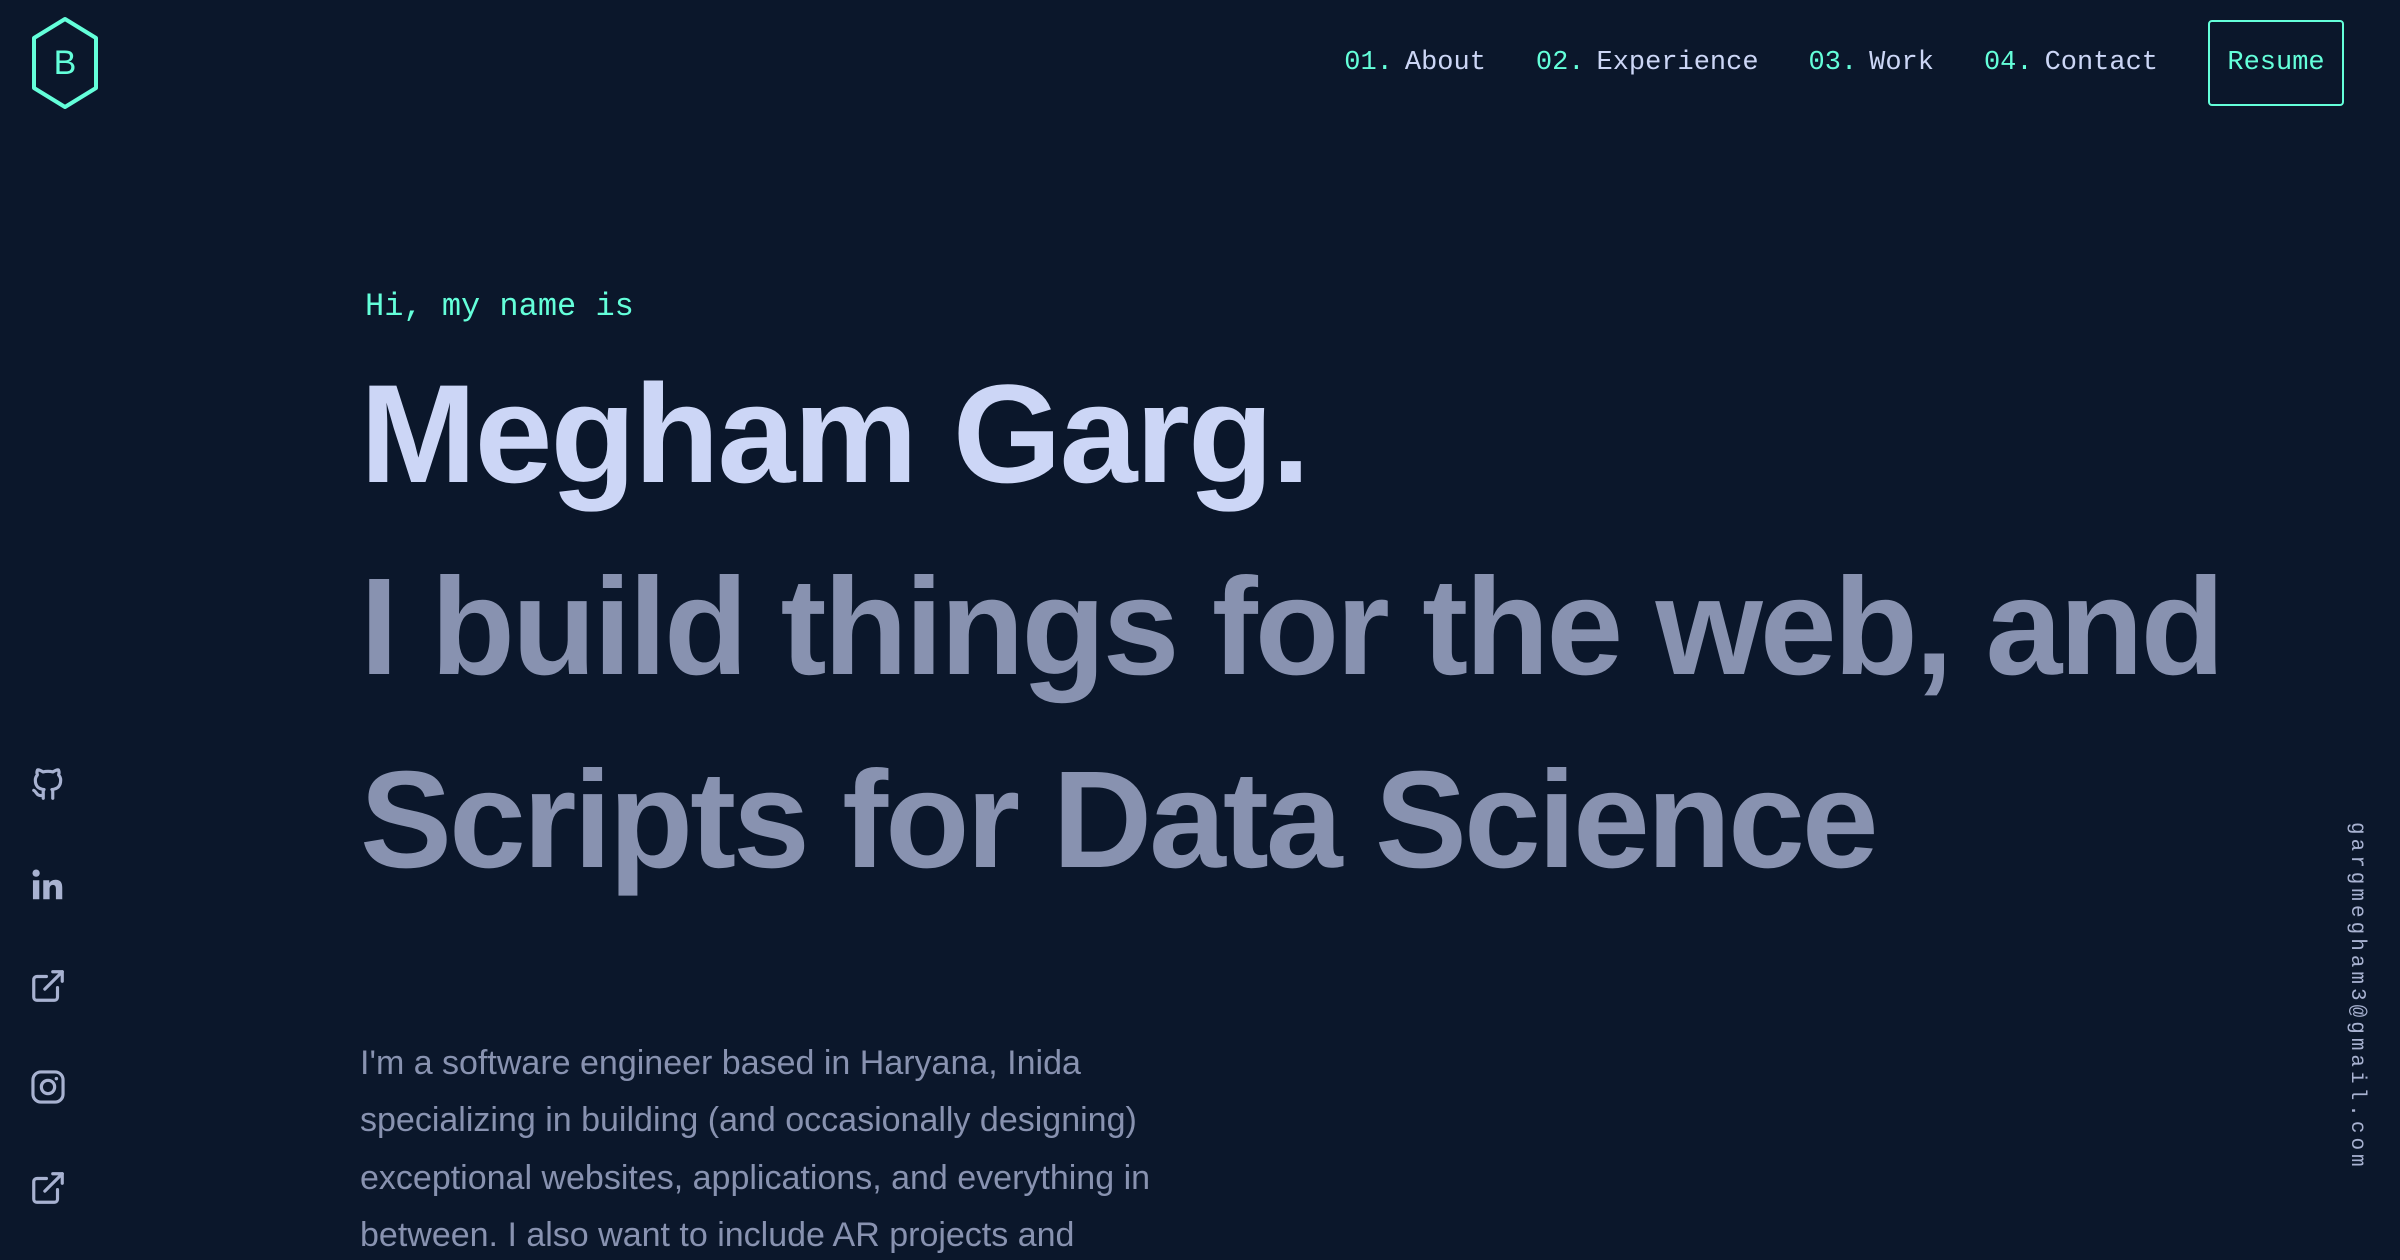 This screenshot has width=2400, height=1260. Describe the element at coordinates (2276, 63) in the screenshot. I see `resume-button: Resume` at that location.